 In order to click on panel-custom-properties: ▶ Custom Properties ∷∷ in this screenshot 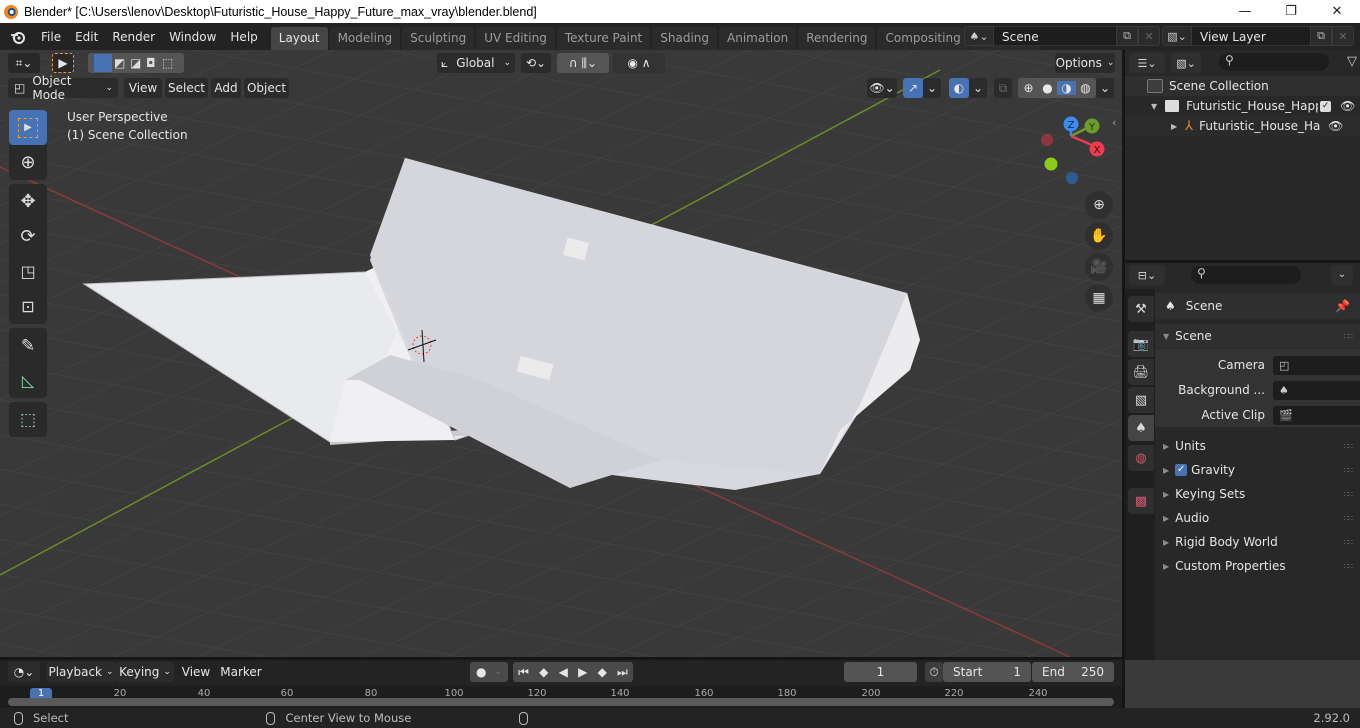, I will do `click(1257, 566)`.